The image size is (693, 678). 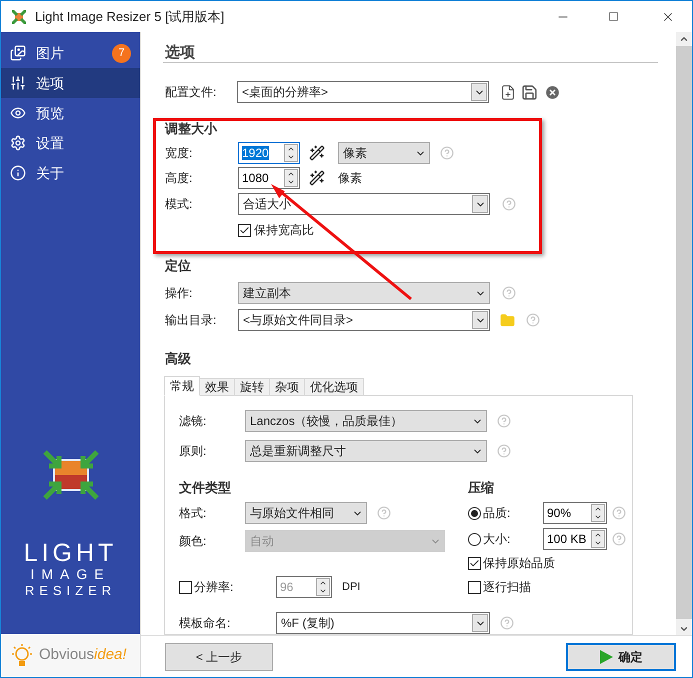 I want to click on sidebar-item: 关于, so click(x=70, y=173).